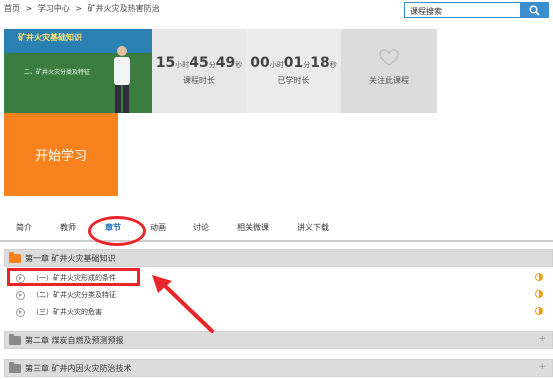 The height and width of the screenshot is (379, 553). What do you see at coordinates (50, 37) in the screenshot?
I see `thumbnail-title: 矿井火灾基础知识` at bounding box center [50, 37].